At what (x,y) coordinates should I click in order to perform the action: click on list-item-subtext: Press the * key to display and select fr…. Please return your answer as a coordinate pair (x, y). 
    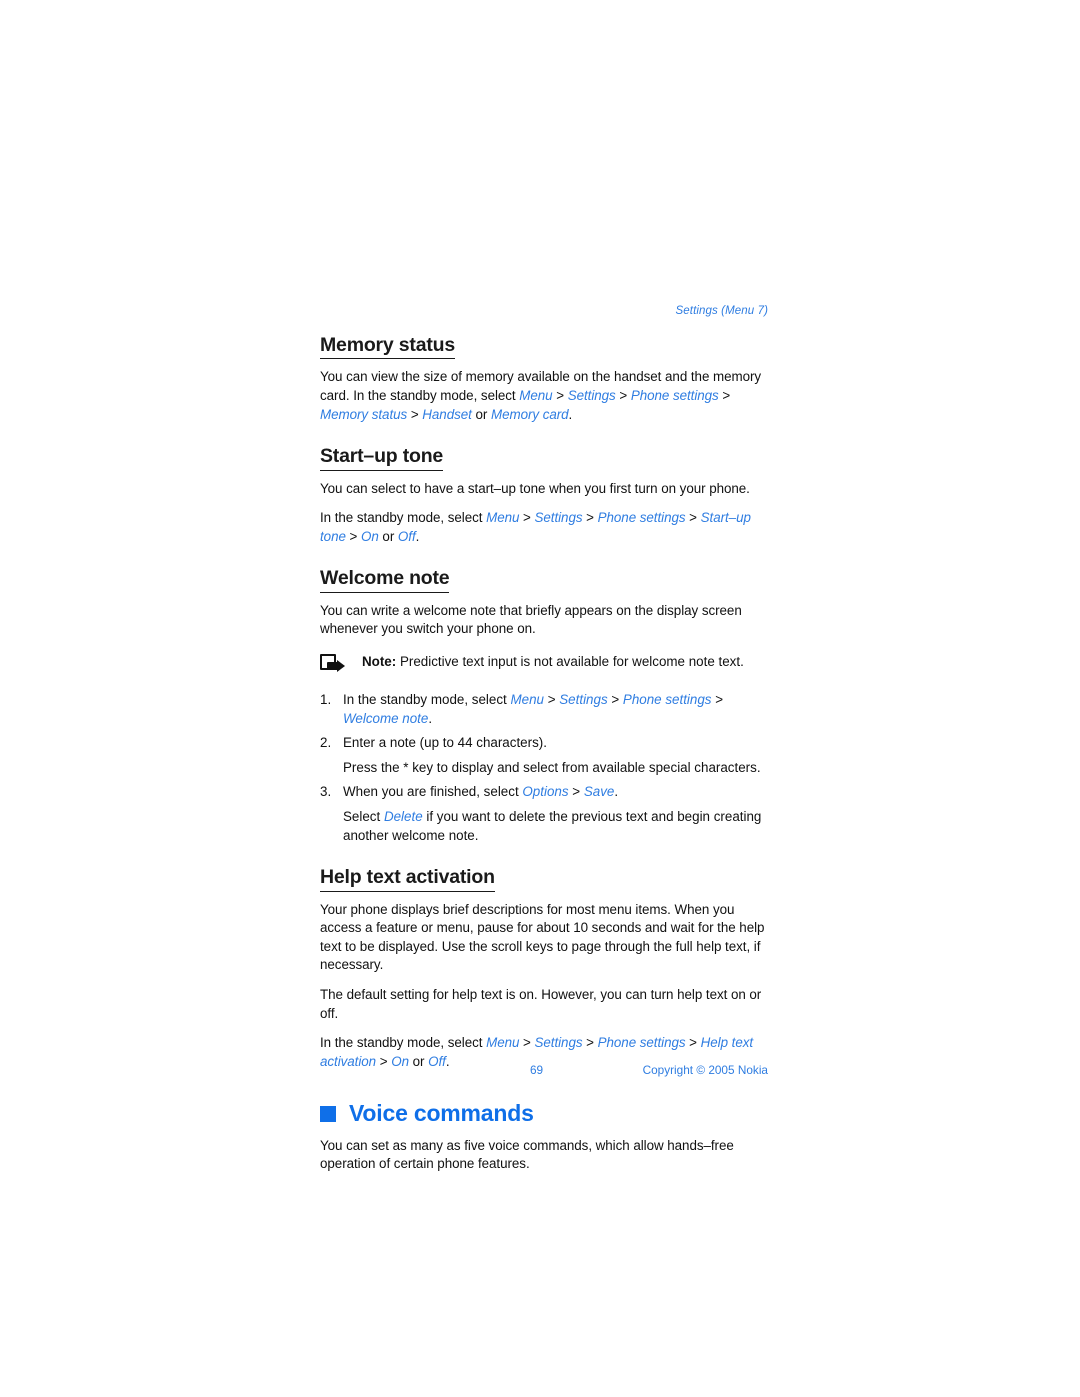
    Looking at the image, I should click on (555, 768).